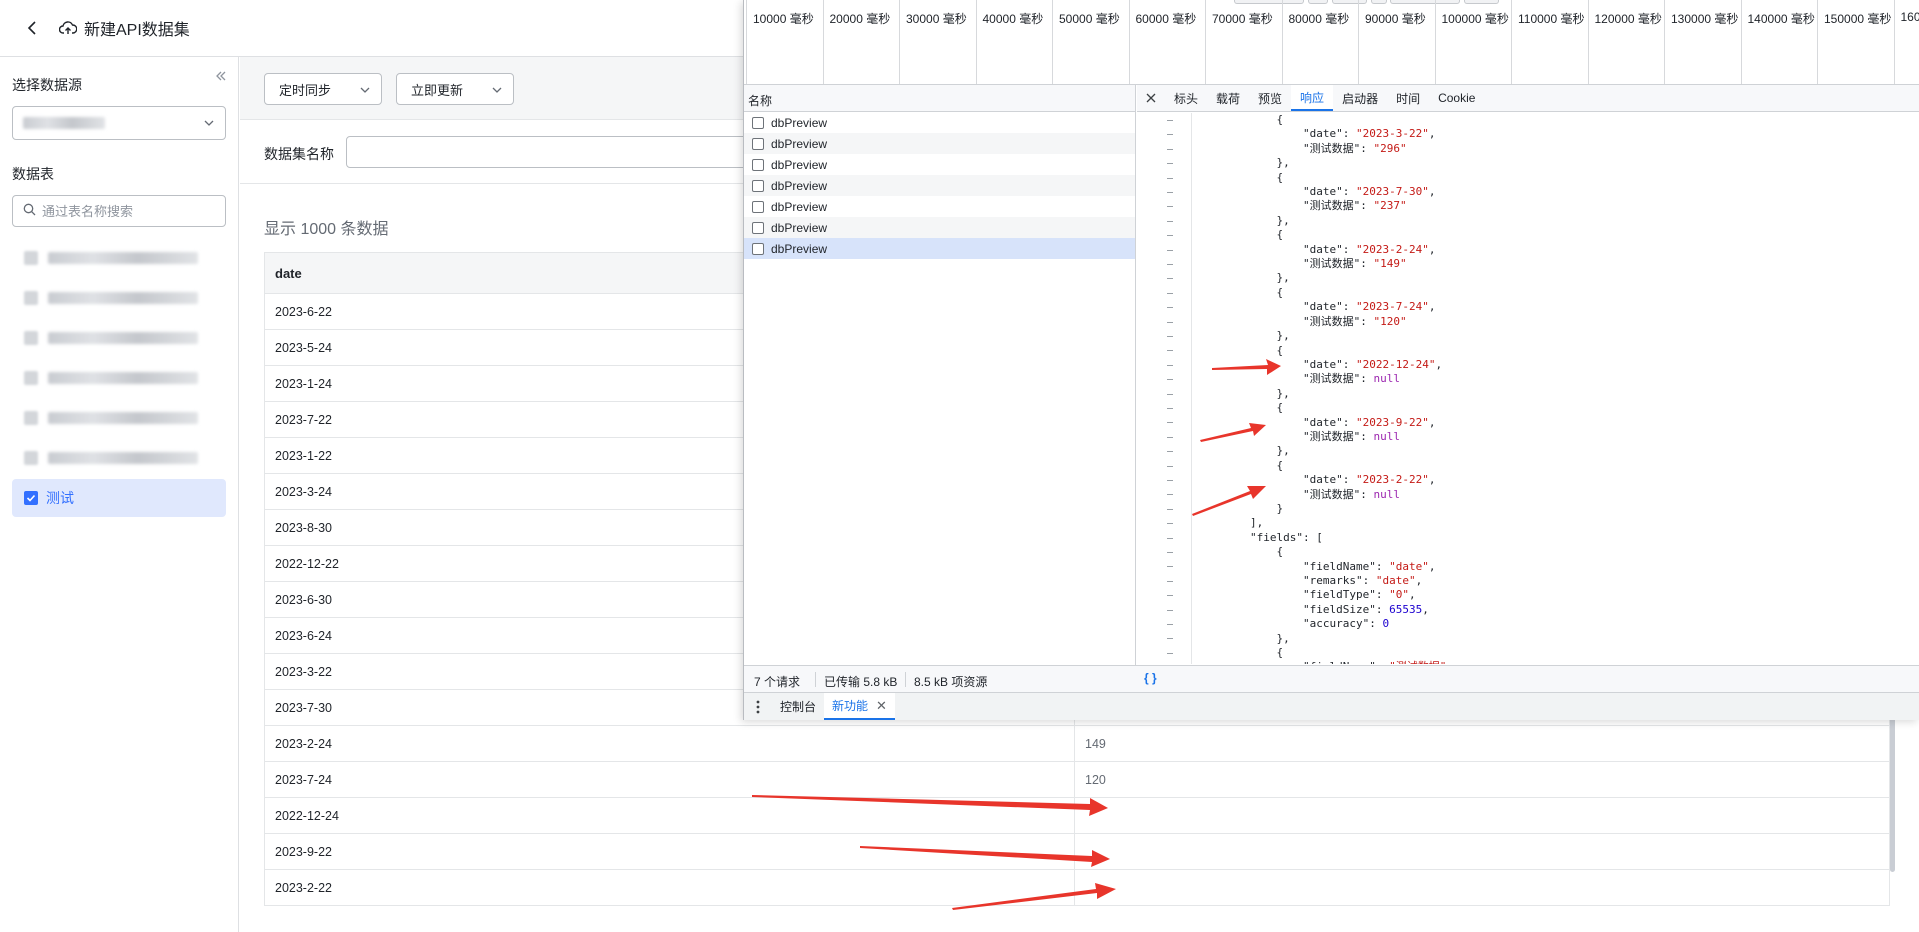  Describe the element at coordinates (1239, 42) in the screenshot. I see `timeline-tick: 70000 毫秒` at that location.